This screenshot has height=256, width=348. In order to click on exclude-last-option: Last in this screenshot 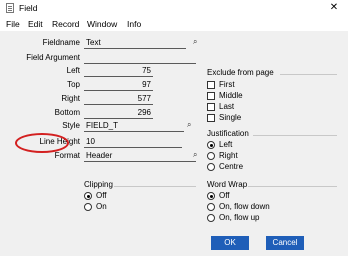, I will do `click(220, 107)`.